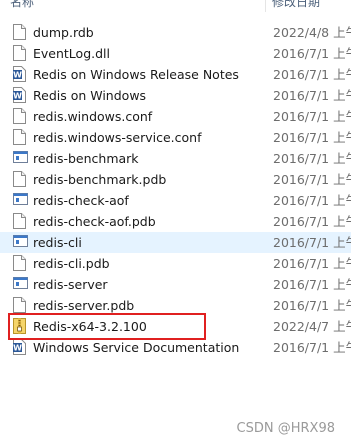 This screenshot has height=446, width=351. Describe the element at coordinates (90, 95) in the screenshot. I see `file-name: Redis on Windows` at that location.